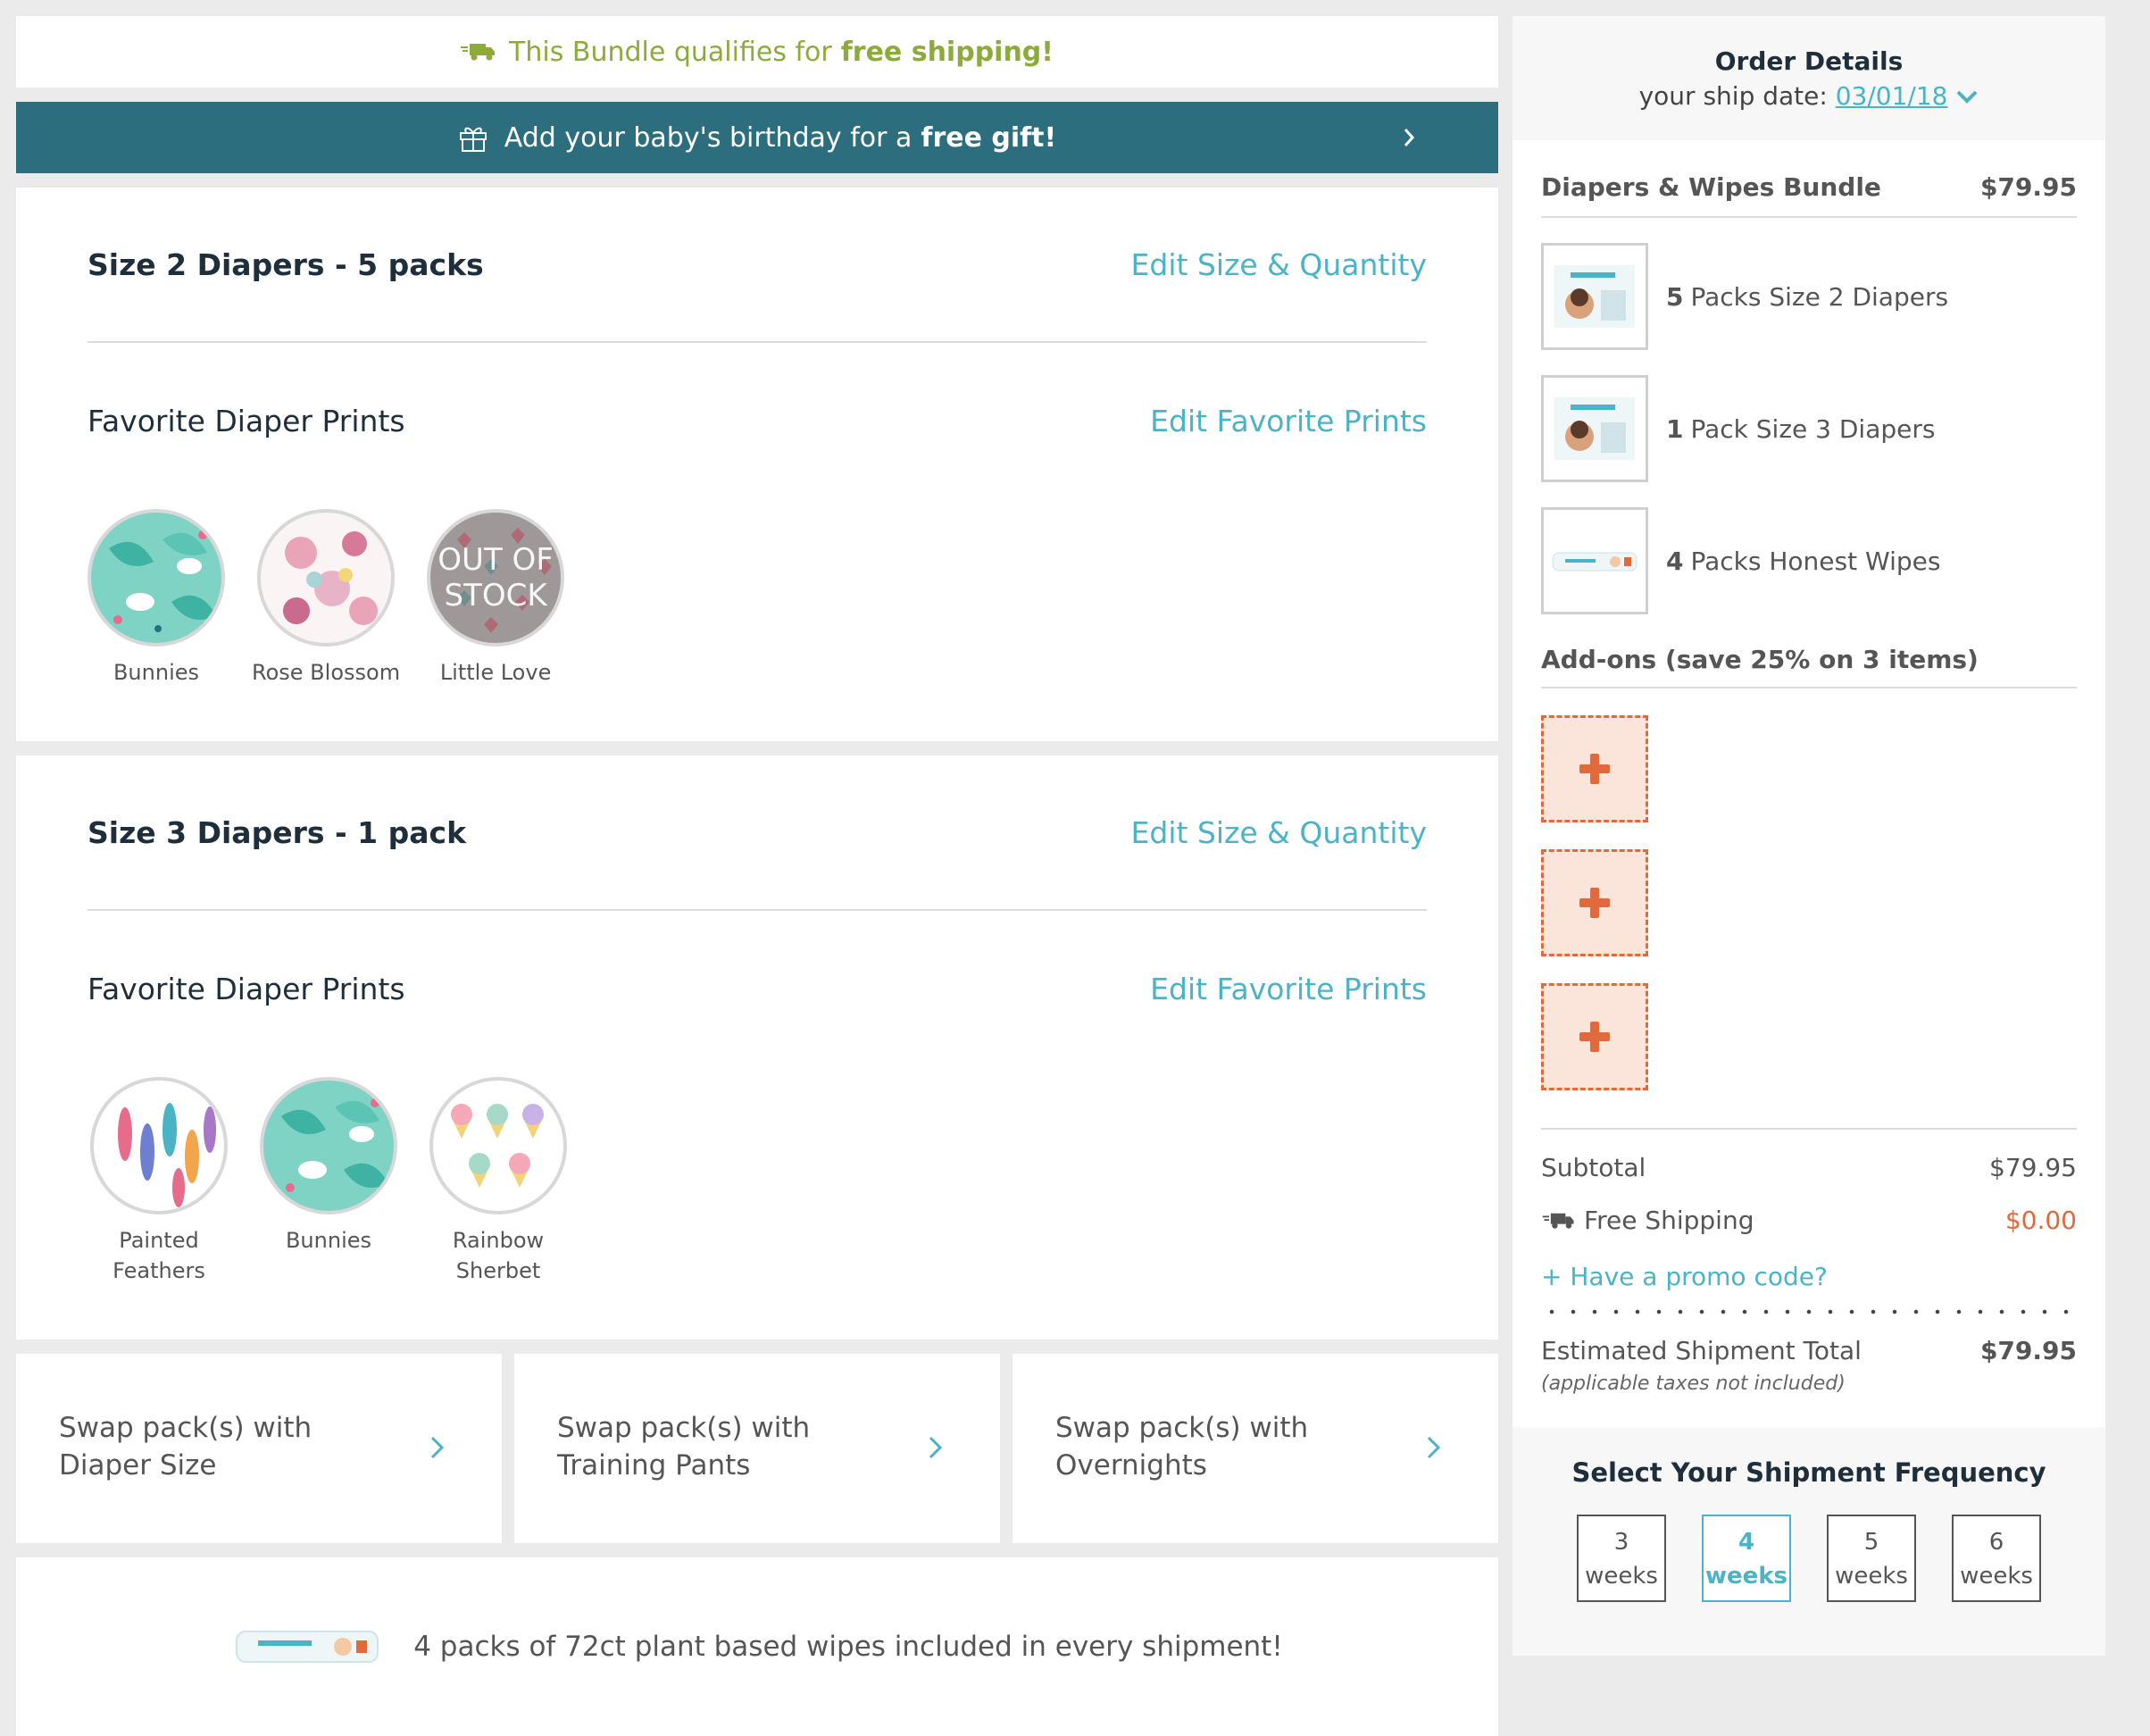  I want to click on swap-line2: Overnights, so click(1131, 1465).